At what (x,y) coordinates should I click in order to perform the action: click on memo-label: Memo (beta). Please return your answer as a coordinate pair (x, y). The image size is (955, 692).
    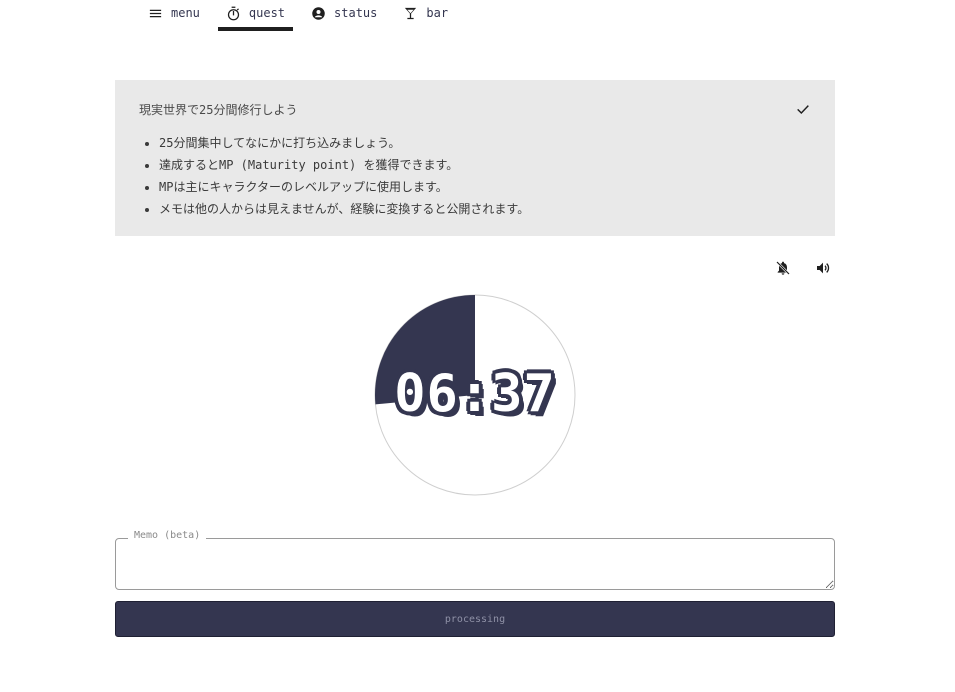
    Looking at the image, I should click on (167, 535).